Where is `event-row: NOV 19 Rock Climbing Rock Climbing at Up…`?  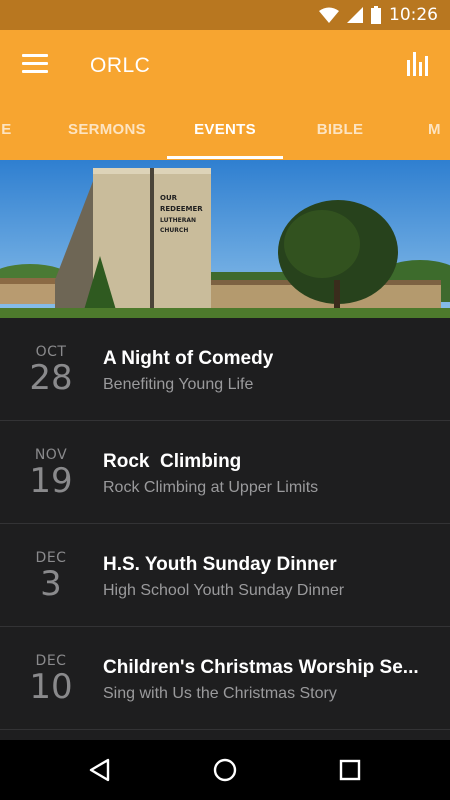 event-row: NOV 19 Rock Climbing Rock Climbing at Up… is located at coordinates (225, 472).